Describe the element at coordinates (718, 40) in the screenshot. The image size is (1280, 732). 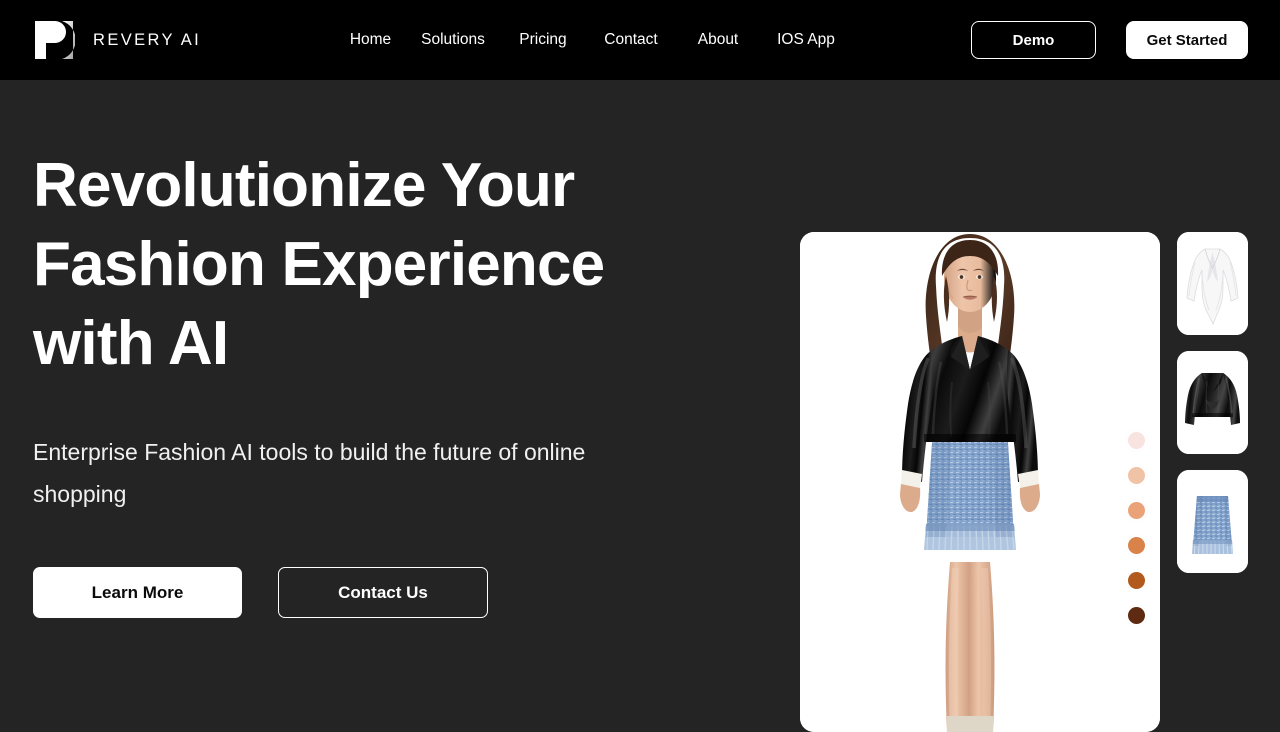
I see `nav-item-about: About` at that location.